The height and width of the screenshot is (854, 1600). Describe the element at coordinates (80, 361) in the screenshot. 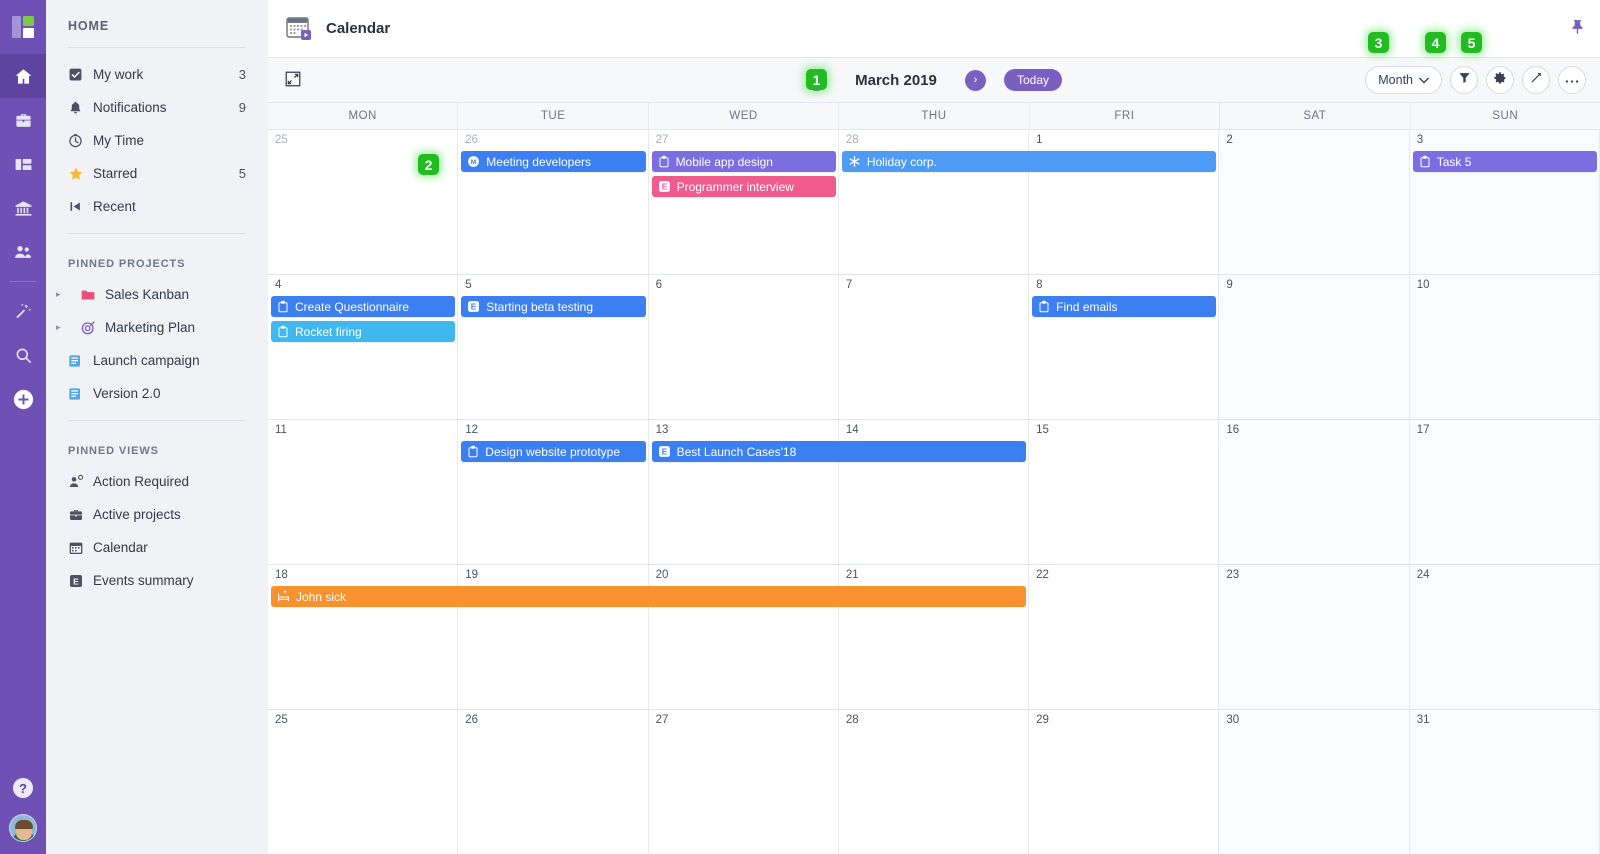

I see `board-icon` at that location.